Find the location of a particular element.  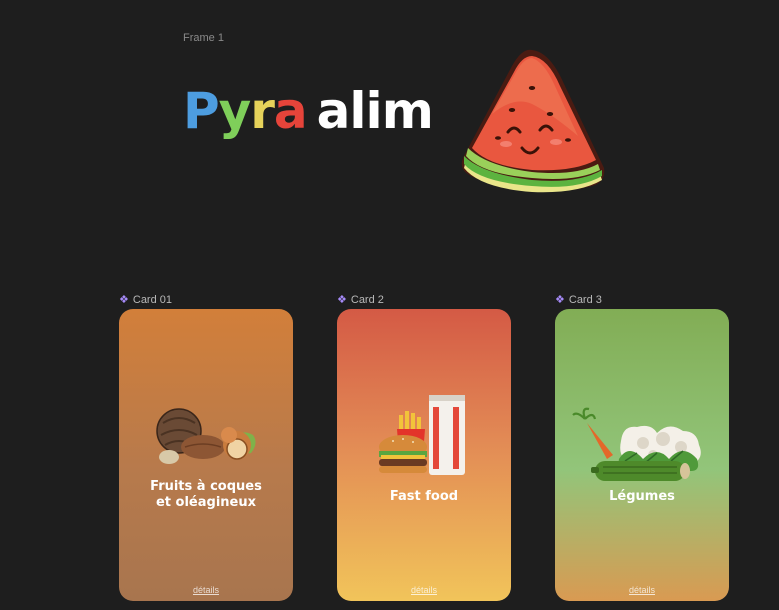

logo-letter-r: r is located at coordinates (262, 111).